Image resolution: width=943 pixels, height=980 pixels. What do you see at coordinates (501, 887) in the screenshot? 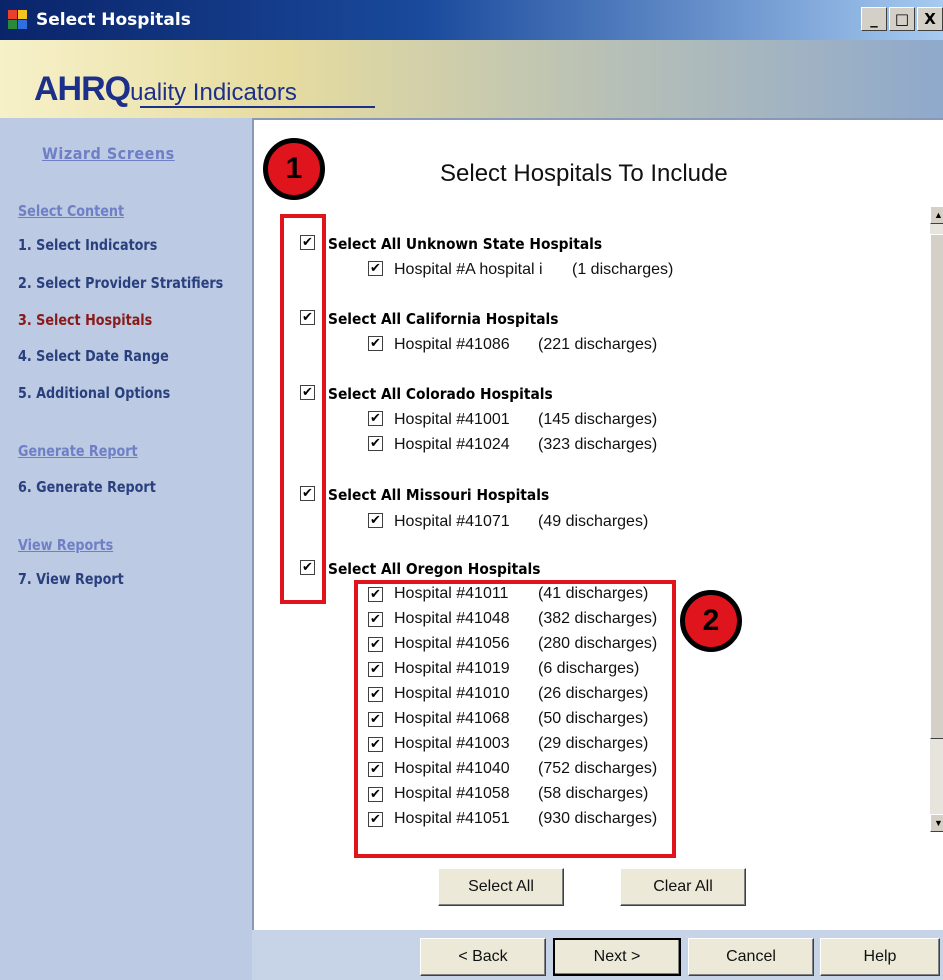
I see `select-all-button: Select All` at bounding box center [501, 887].